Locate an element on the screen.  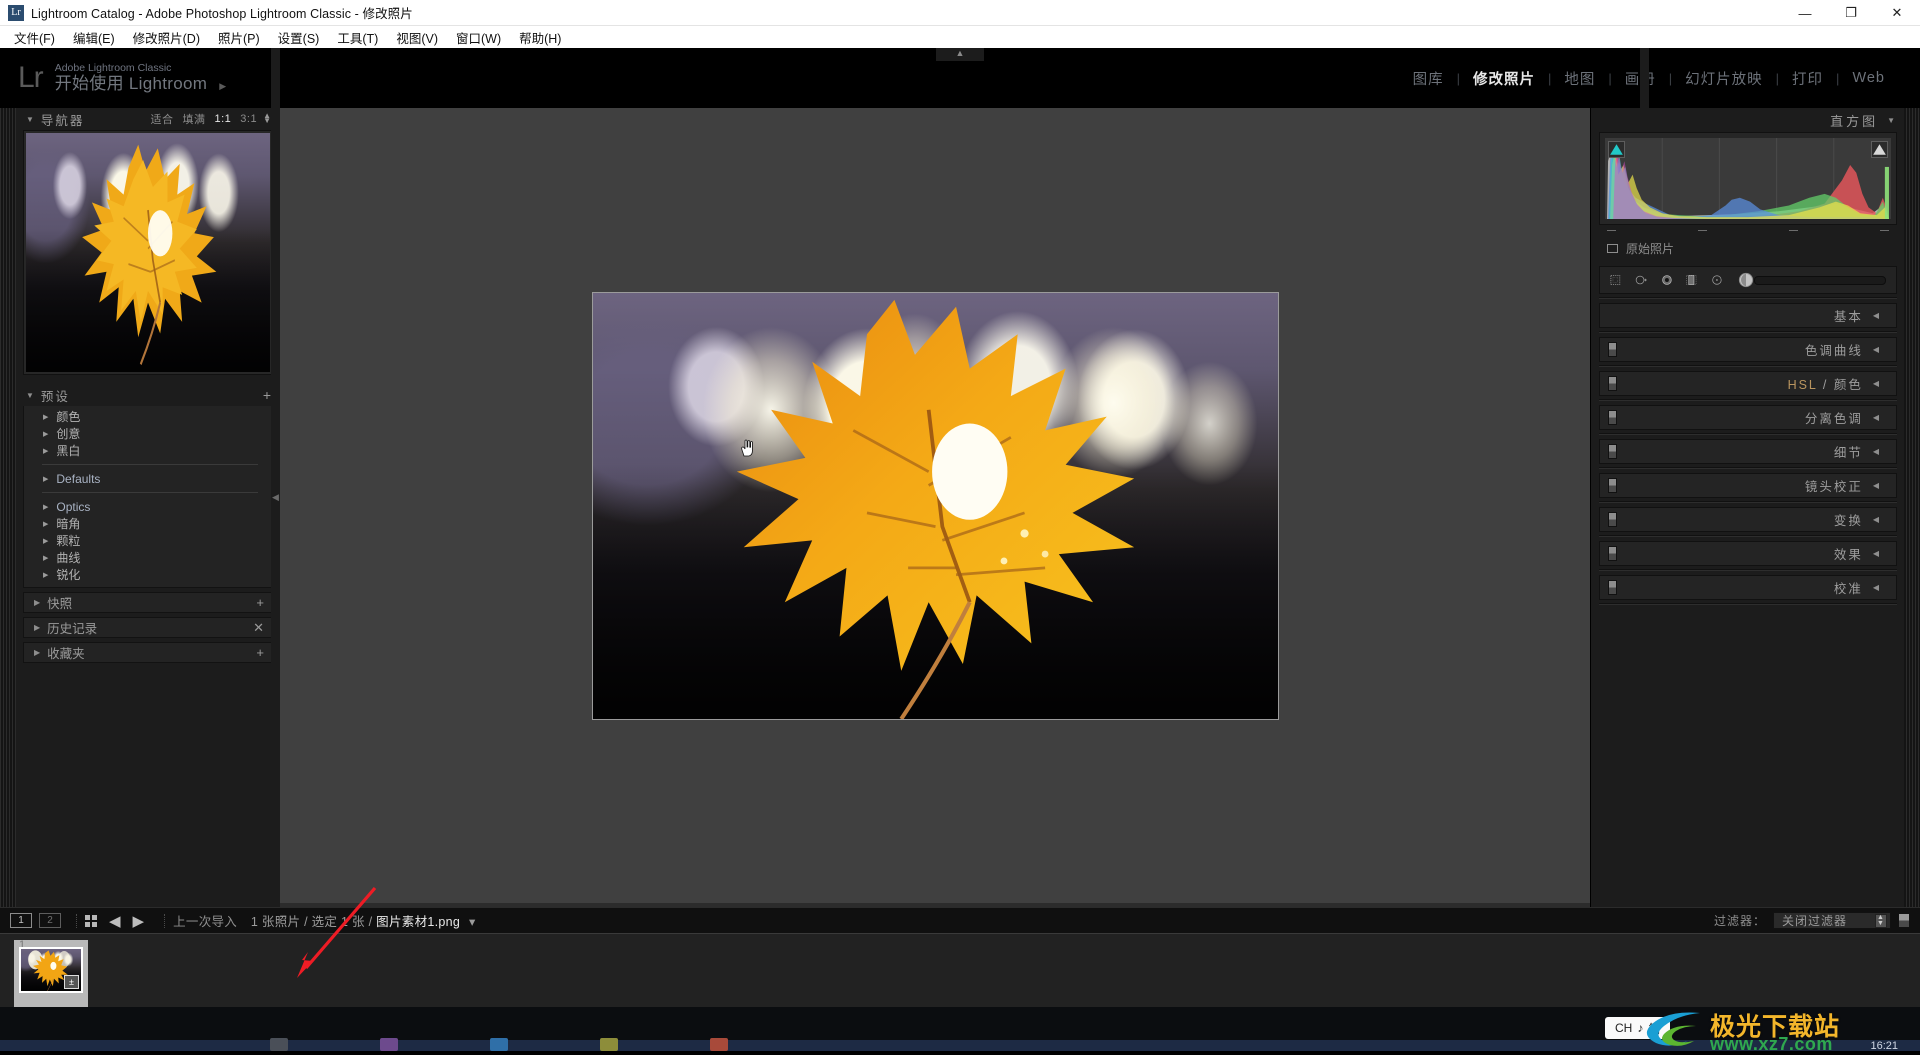
thumbnail-image: ± is located at coordinates (51, 970).